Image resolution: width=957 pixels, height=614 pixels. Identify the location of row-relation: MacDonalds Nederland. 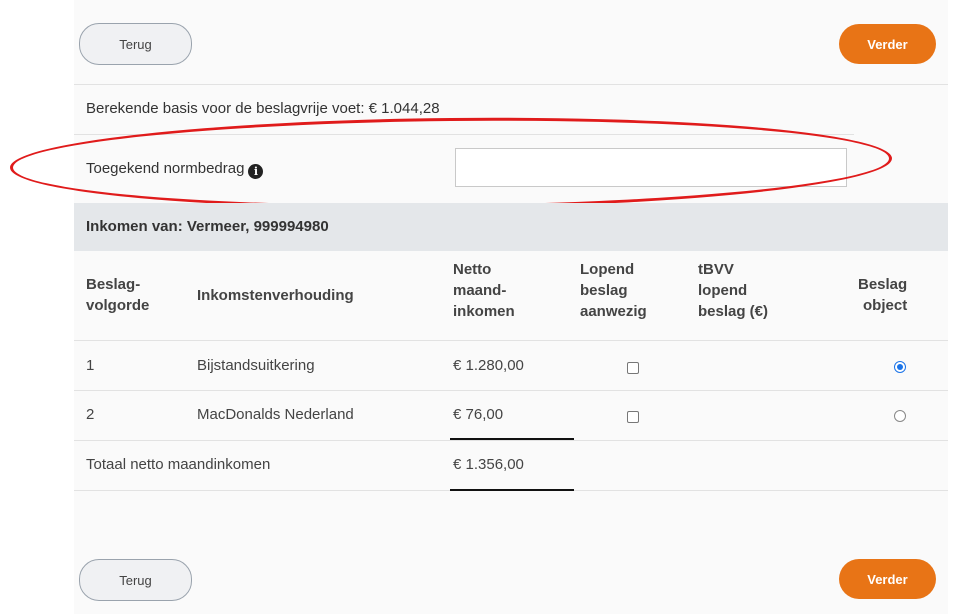
(275, 414).